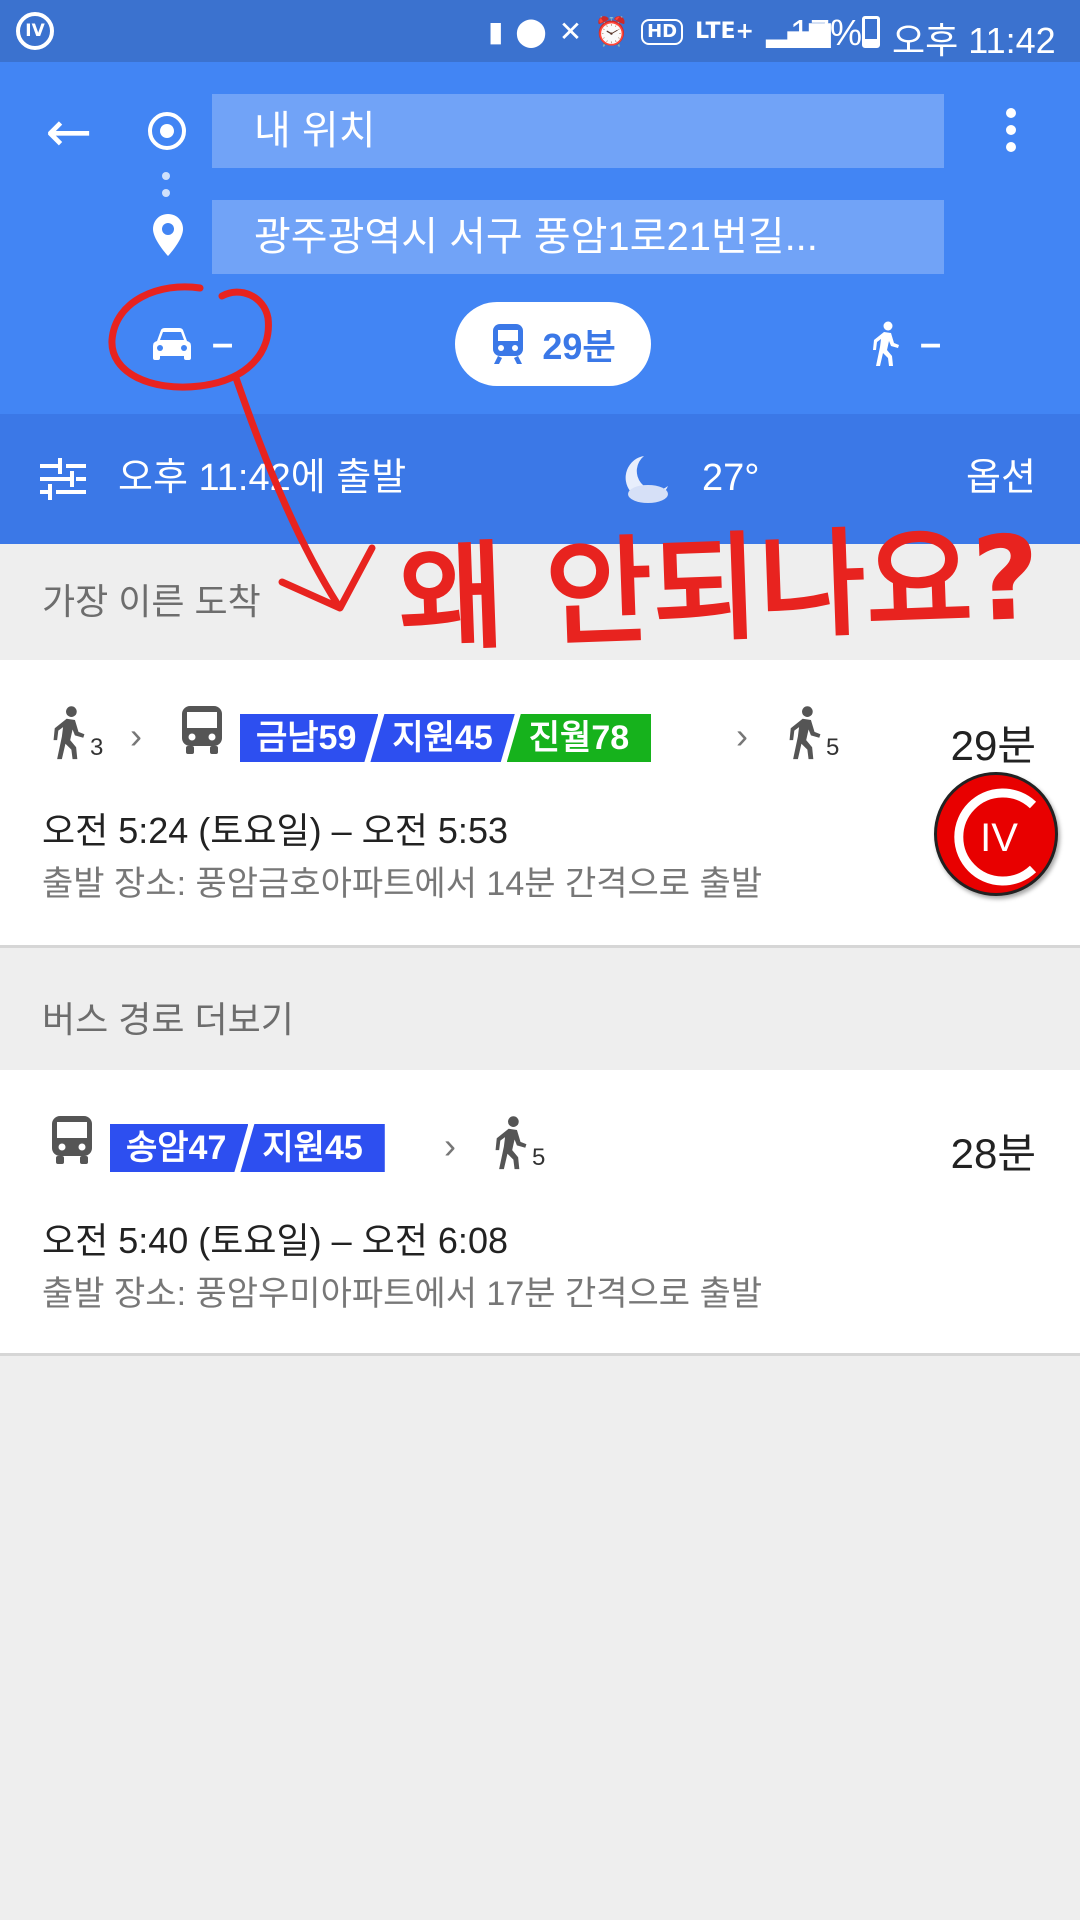 Image resolution: width=1080 pixels, height=1920 pixels. Describe the element at coordinates (570, 31) in the screenshot. I see `mute-icon: ✕` at that location.